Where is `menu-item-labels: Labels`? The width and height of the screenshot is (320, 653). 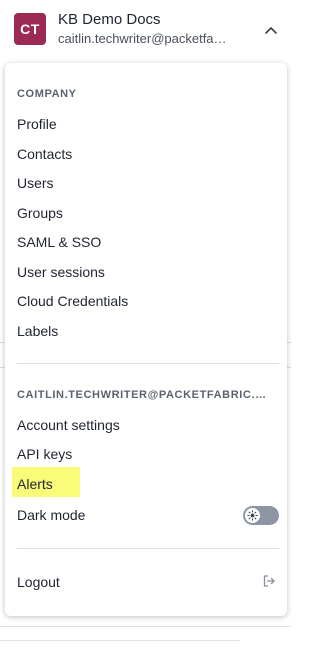 menu-item-labels: Labels is located at coordinates (37, 331).